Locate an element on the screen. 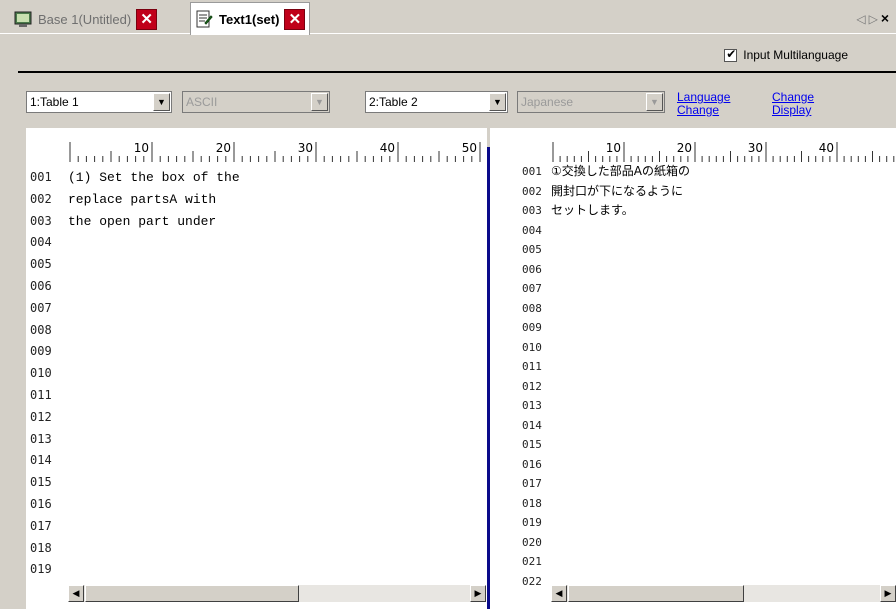  right-scroll-thumb is located at coordinates (656, 593).